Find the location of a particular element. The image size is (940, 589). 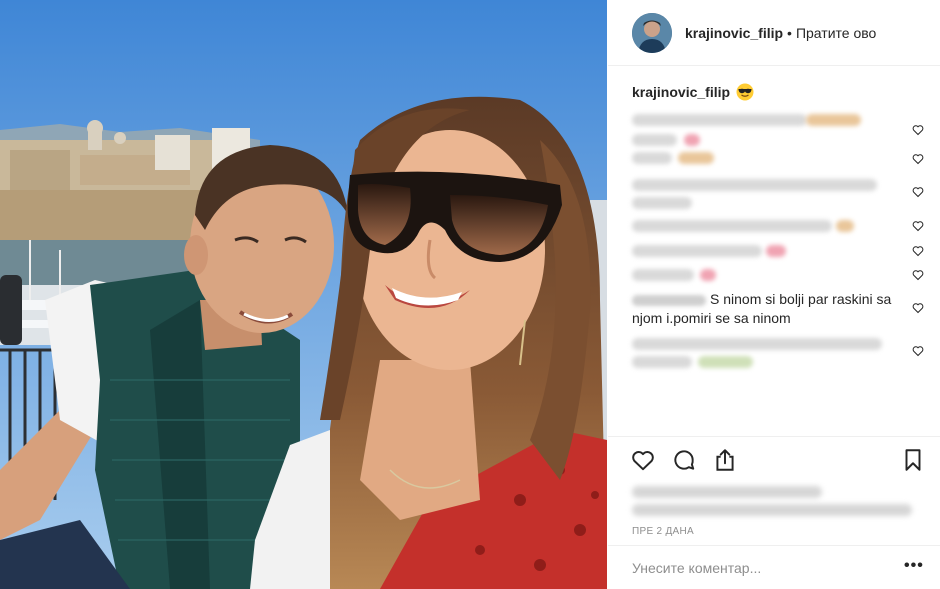

sunglasses-emoji-icon is located at coordinates (745, 92).